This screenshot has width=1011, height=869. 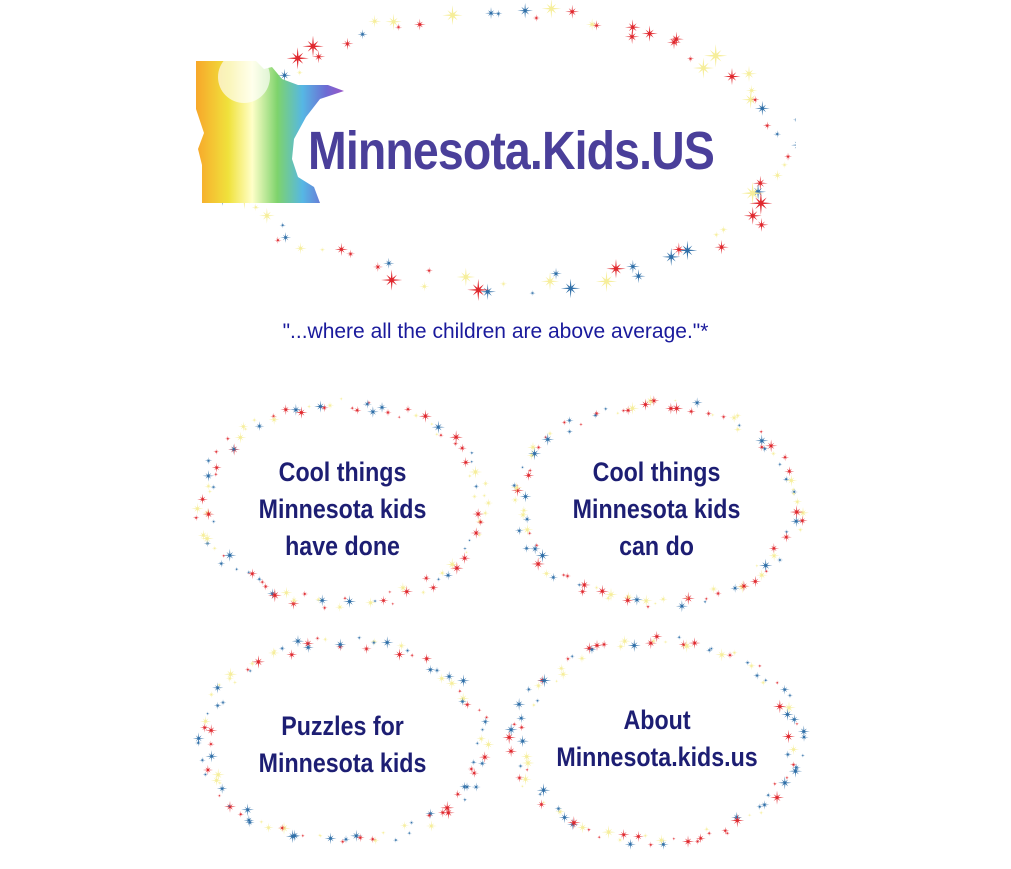 I want to click on puzzles-link: Puzzles for Minnesota kids, so click(x=343, y=742).